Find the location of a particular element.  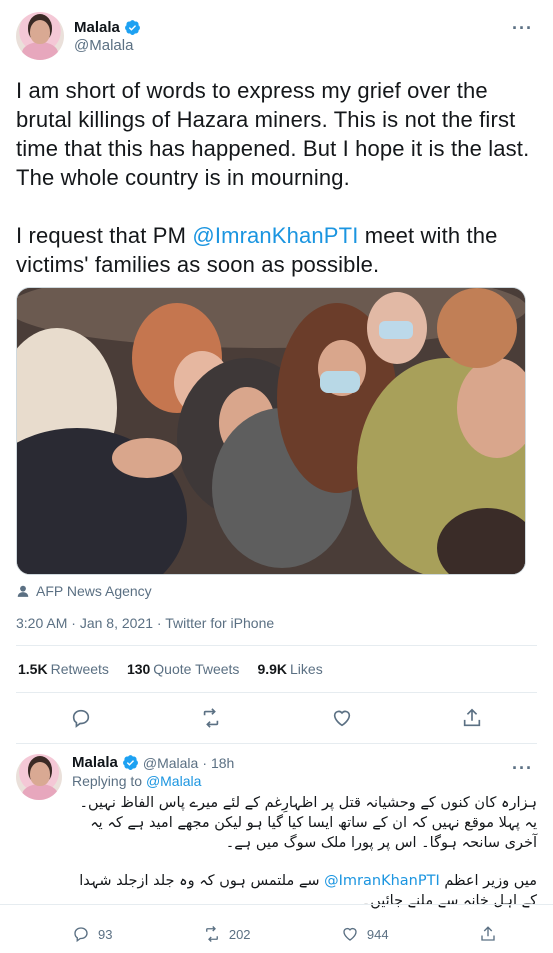

retweets-stat: 1.5K Retweets is located at coordinates (63, 669).